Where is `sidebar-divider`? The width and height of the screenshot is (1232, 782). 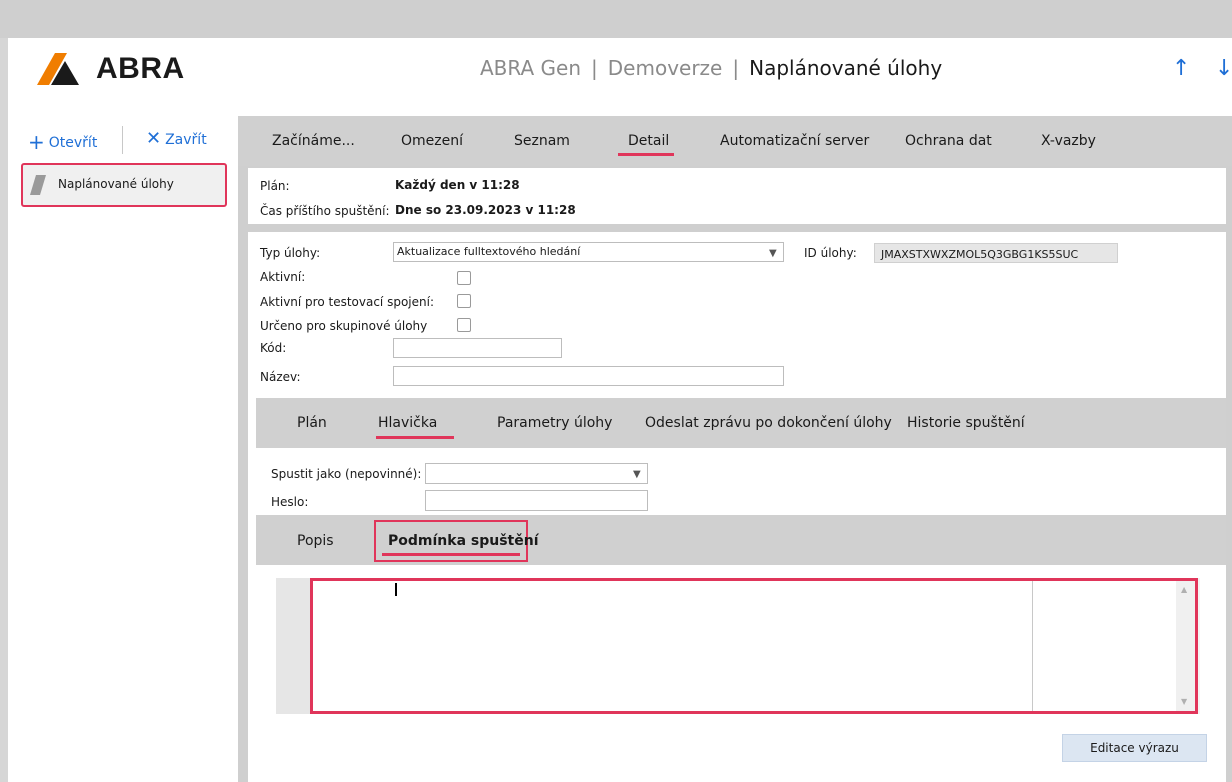 sidebar-divider is located at coordinates (122, 140).